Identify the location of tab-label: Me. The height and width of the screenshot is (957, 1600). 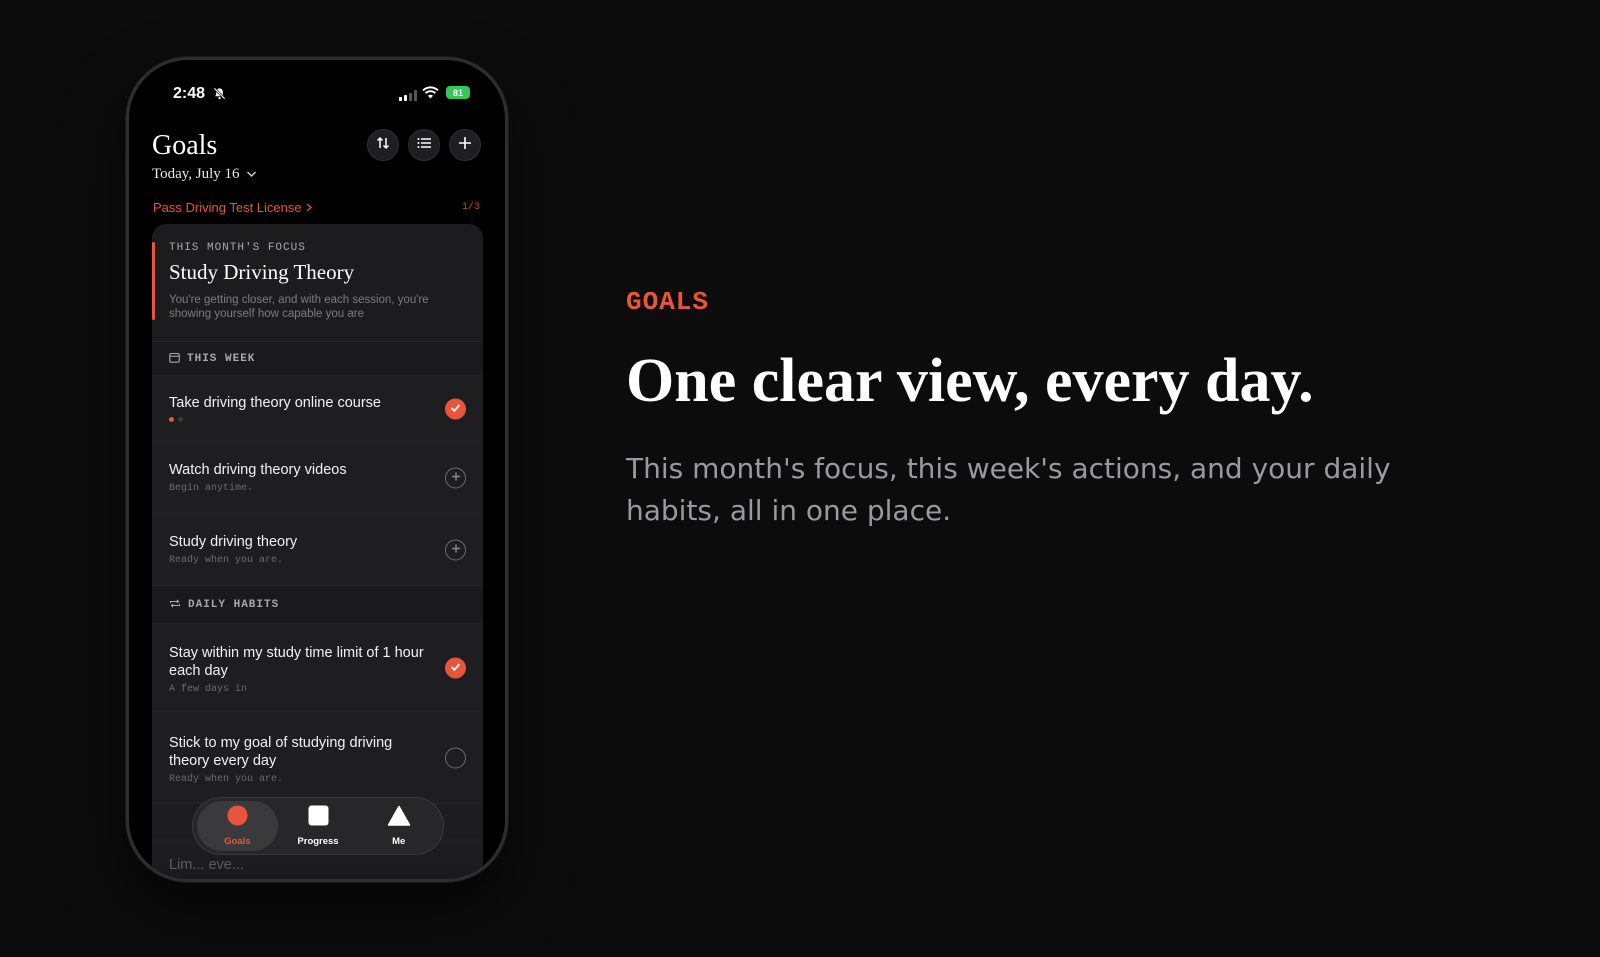
(399, 841).